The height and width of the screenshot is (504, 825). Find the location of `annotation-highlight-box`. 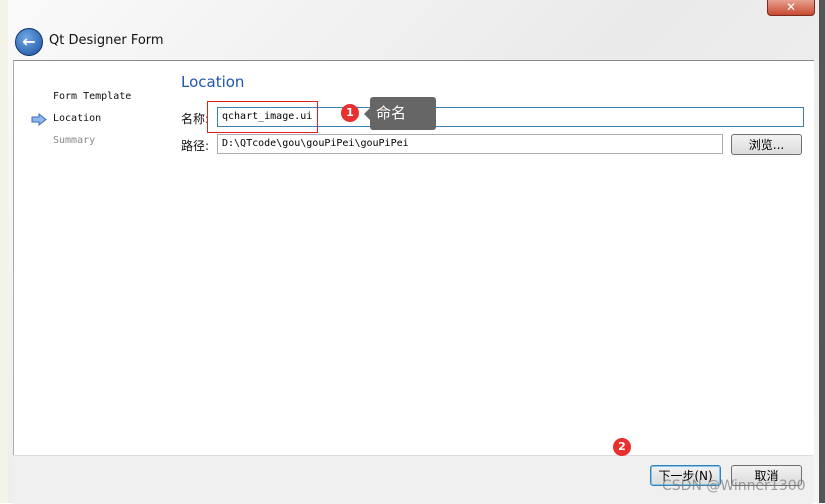

annotation-highlight-box is located at coordinates (262, 117).